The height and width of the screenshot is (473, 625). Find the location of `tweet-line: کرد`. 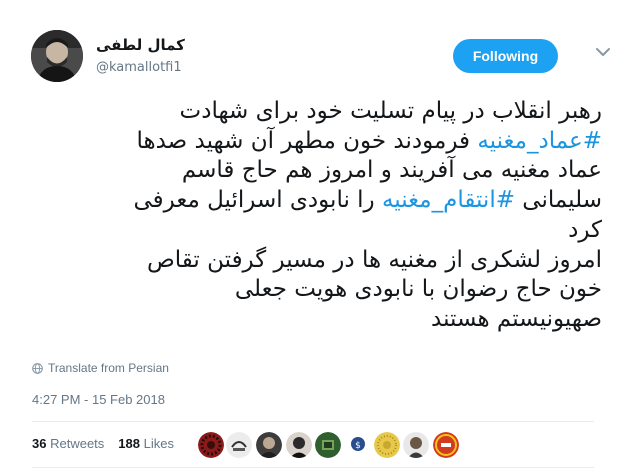

tweet-line: کرد is located at coordinates (315, 231).